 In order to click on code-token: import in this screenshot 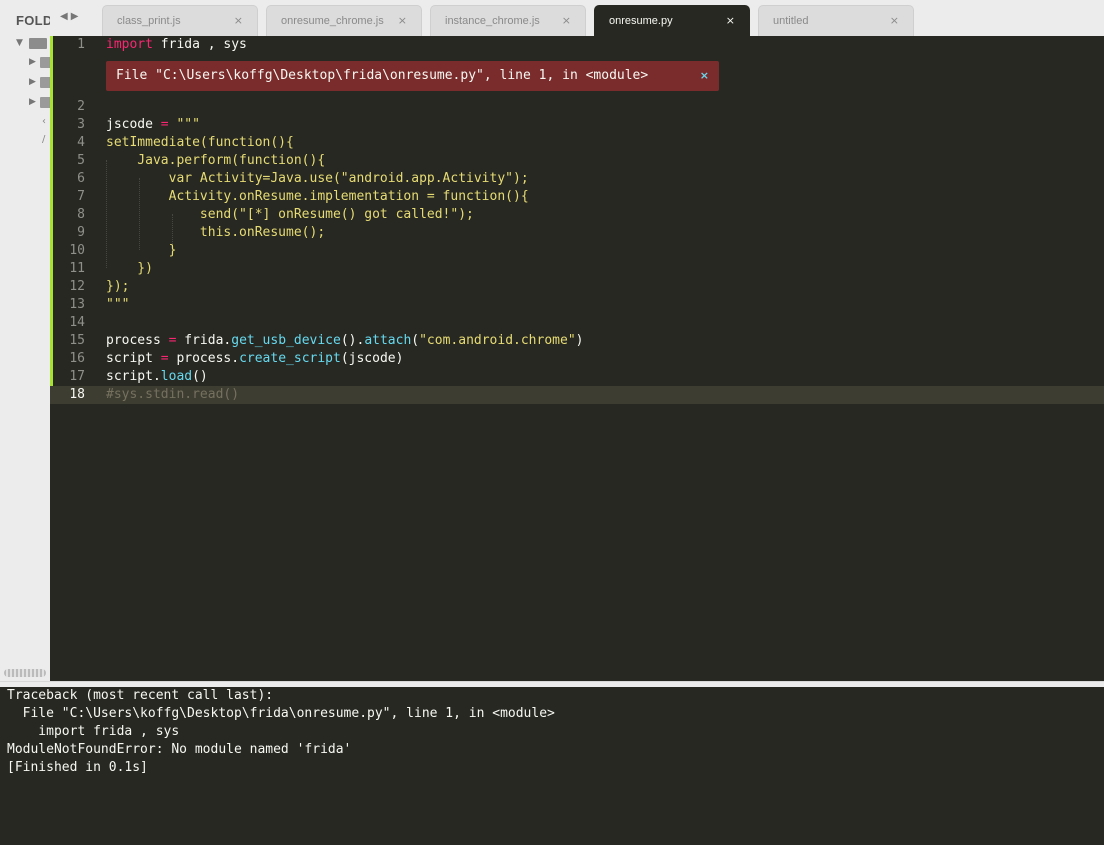, I will do `click(129, 44)`.